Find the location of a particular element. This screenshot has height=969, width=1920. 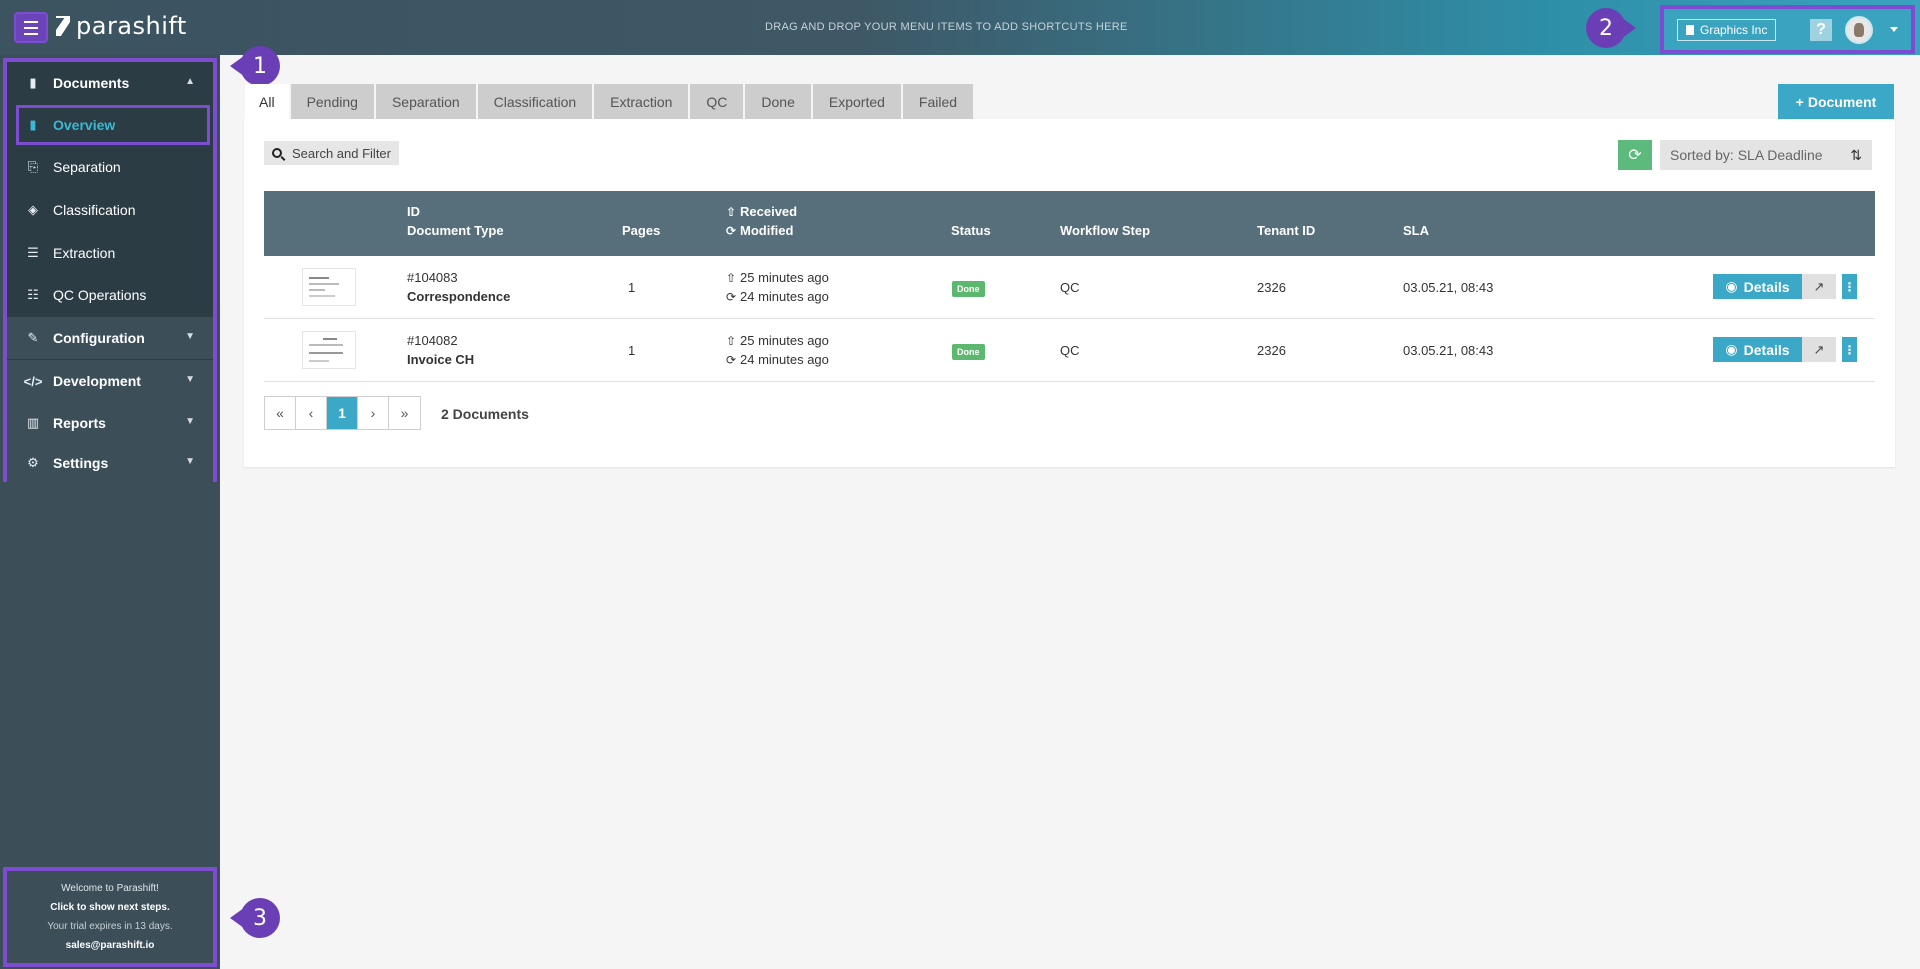

sidebar-item-settings: ⚙ Settings ▼ is located at coordinates (110, 463).